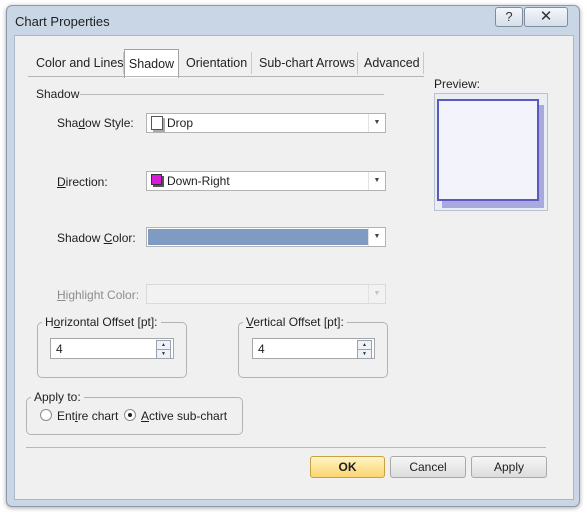 Image resolution: width=587 pixels, height=514 pixels. I want to click on horizontal-offset-value: 4, so click(59, 349).